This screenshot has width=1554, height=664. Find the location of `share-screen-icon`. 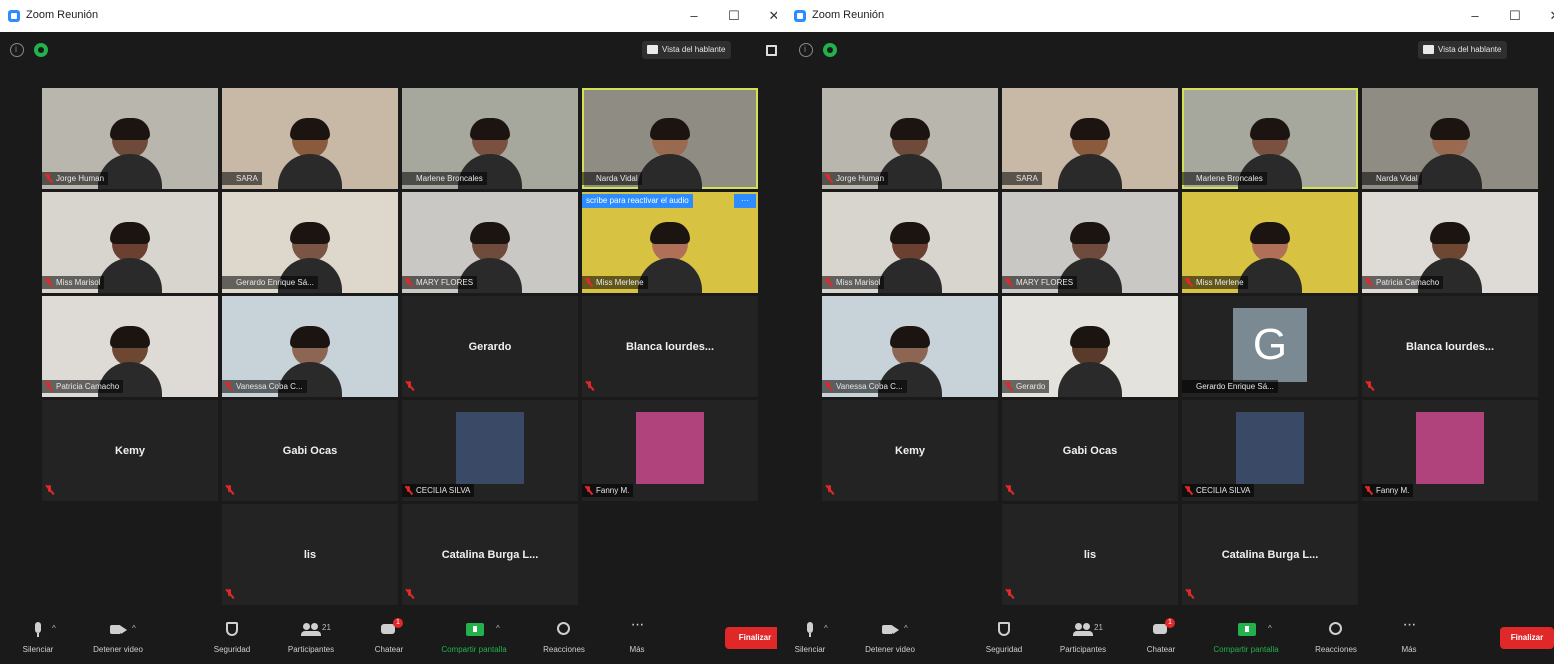

share-screen-icon is located at coordinates (1247, 629).